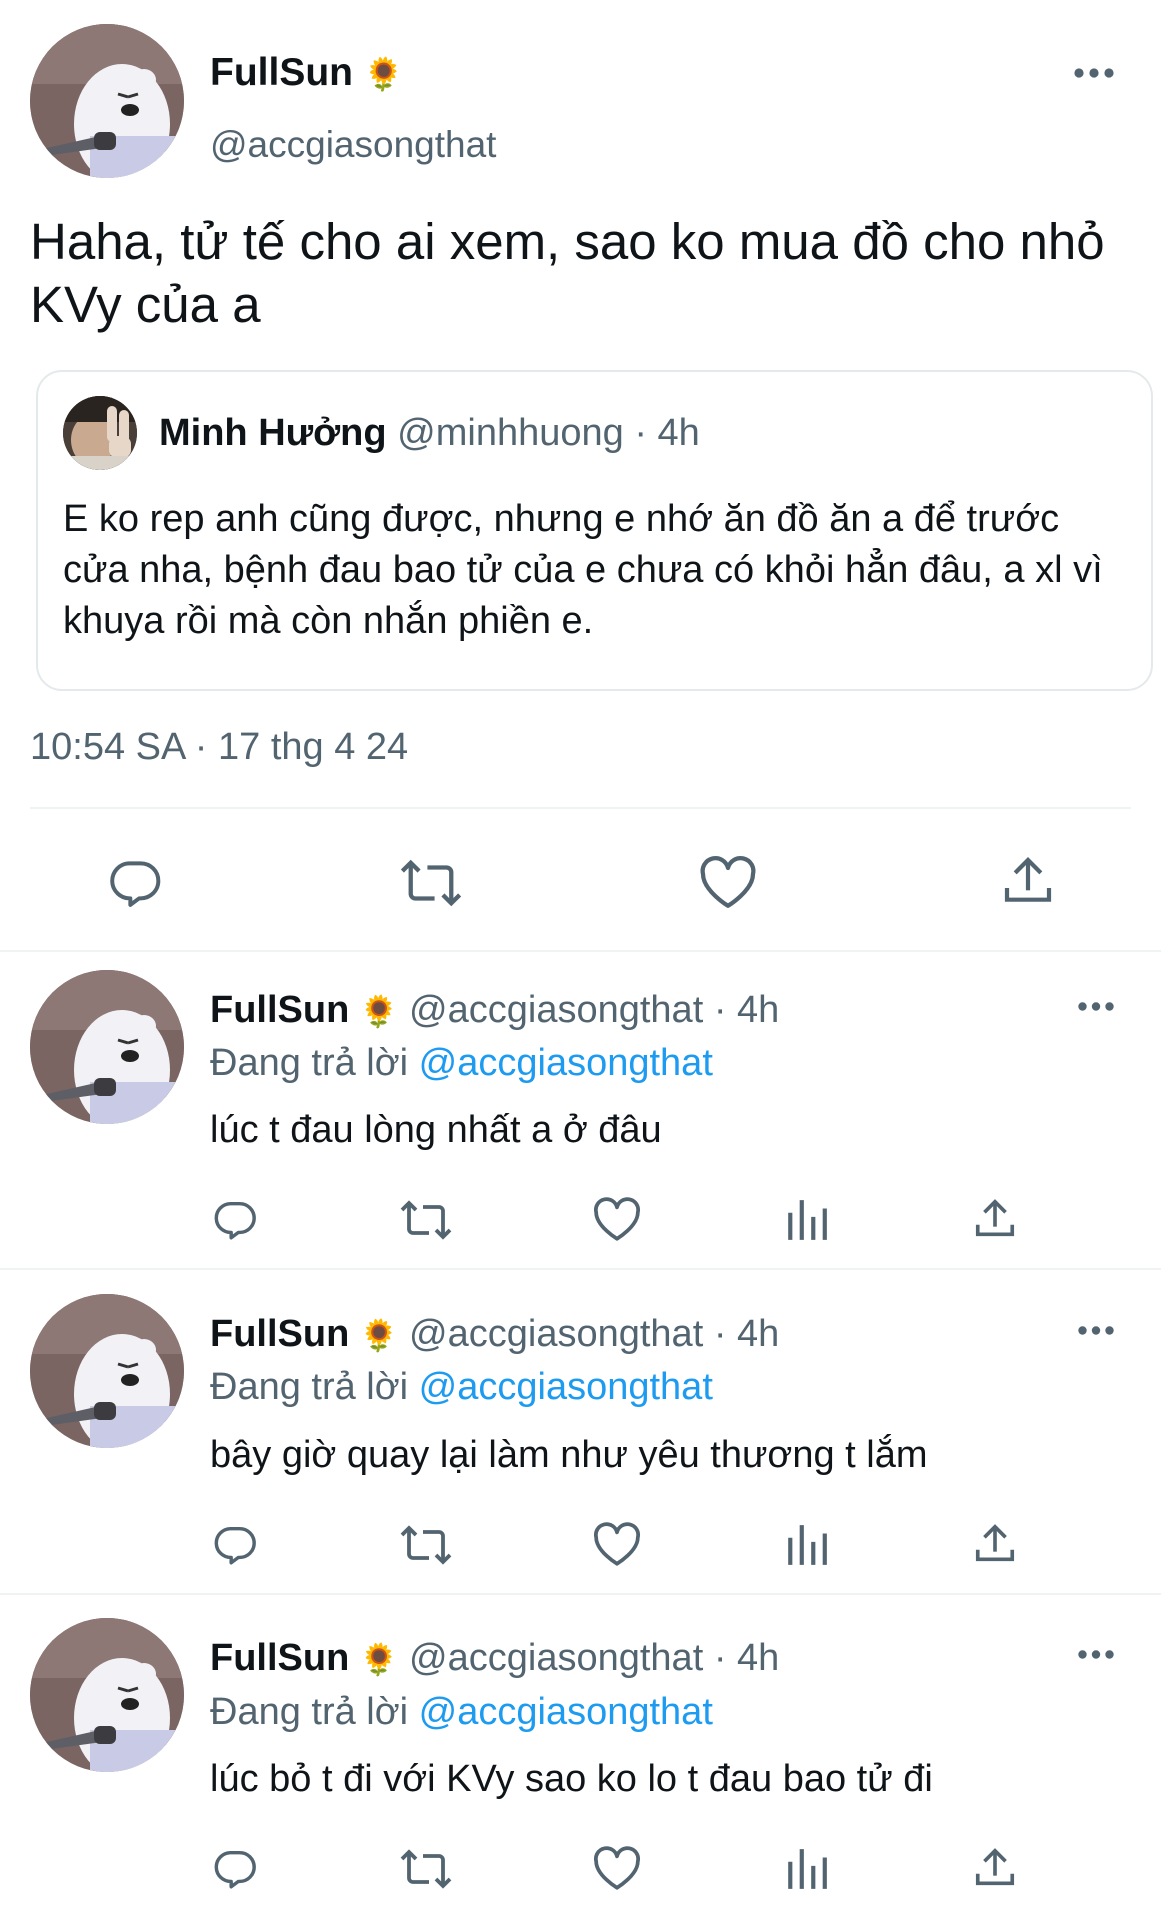 This screenshot has height=1920, width=1161. Describe the element at coordinates (100, 433) in the screenshot. I see `quoted-avatar` at that location.